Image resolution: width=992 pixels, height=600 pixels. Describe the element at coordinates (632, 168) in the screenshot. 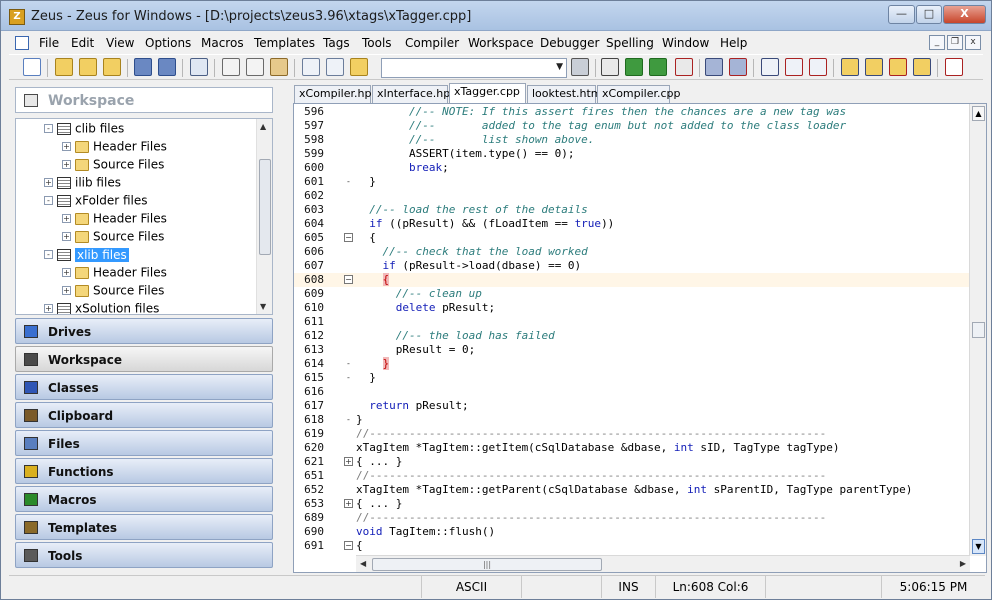

I see `code-line: 600 break;` at that location.